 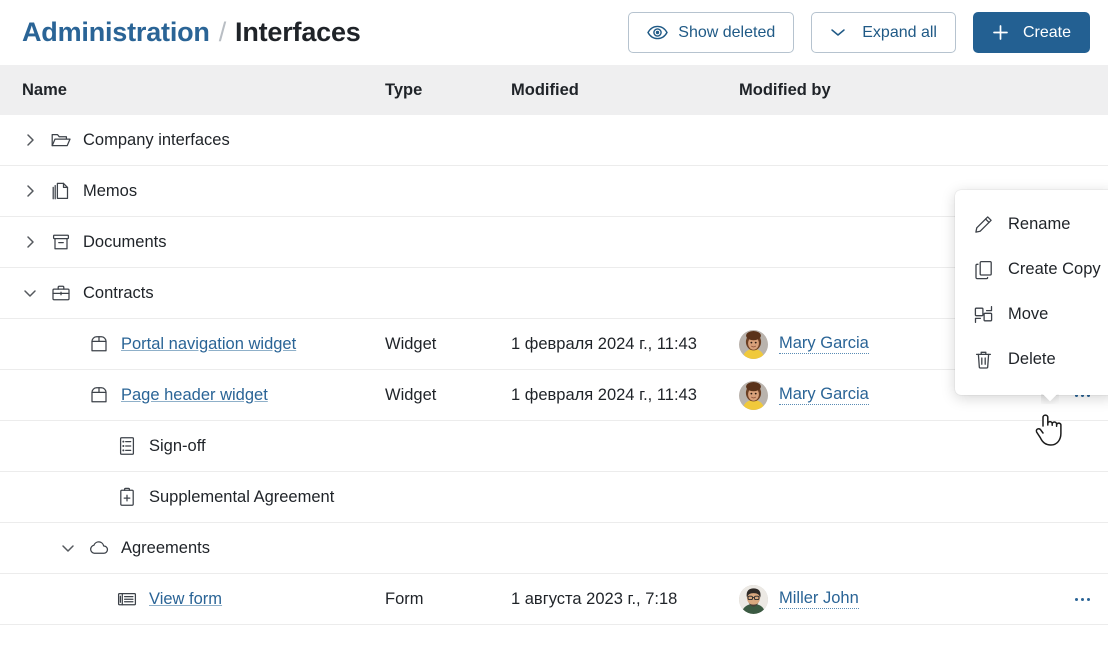 I want to click on row-name-cell: Documents, so click(x=192, y=242).